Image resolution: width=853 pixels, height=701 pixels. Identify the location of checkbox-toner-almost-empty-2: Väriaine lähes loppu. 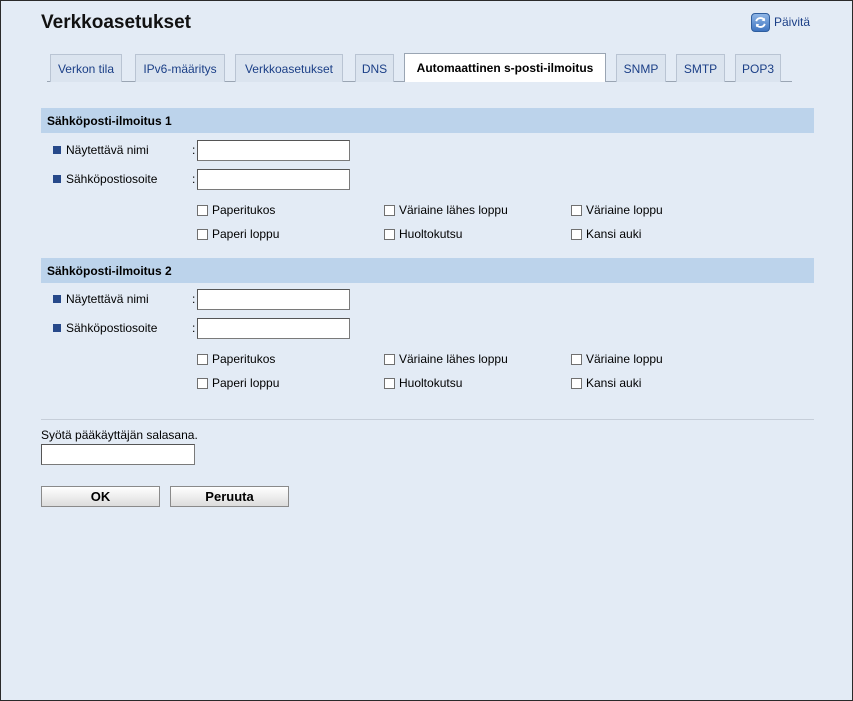
(446, 359).